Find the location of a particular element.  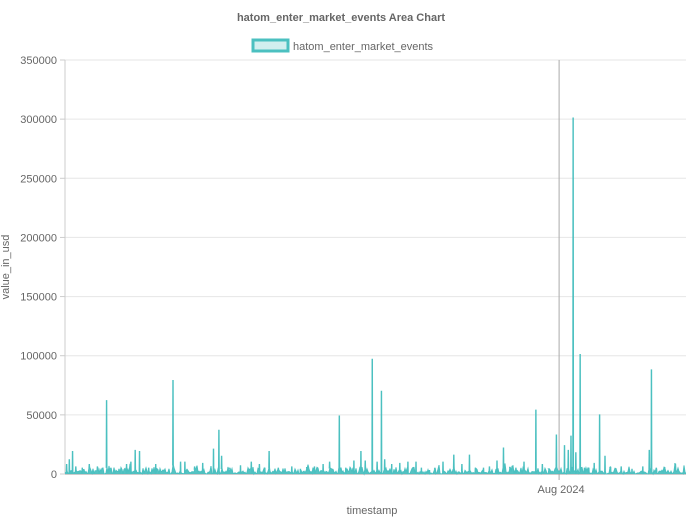

y-tick-label: 100000 is located at coordinates (38, 357).